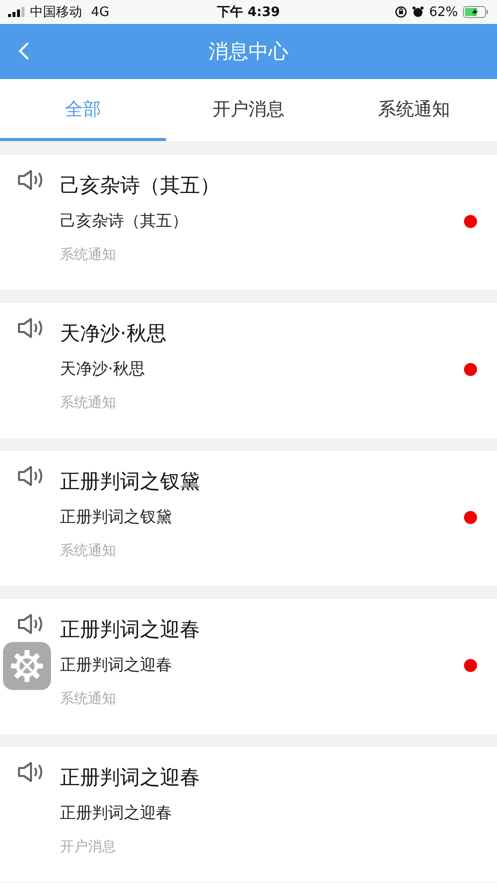 This screenshot has width=497, height=883. What do you see at coordinates (414, 110) in the screenshot?
I see `tab: 系统通知` at bounding box center [414, 110].